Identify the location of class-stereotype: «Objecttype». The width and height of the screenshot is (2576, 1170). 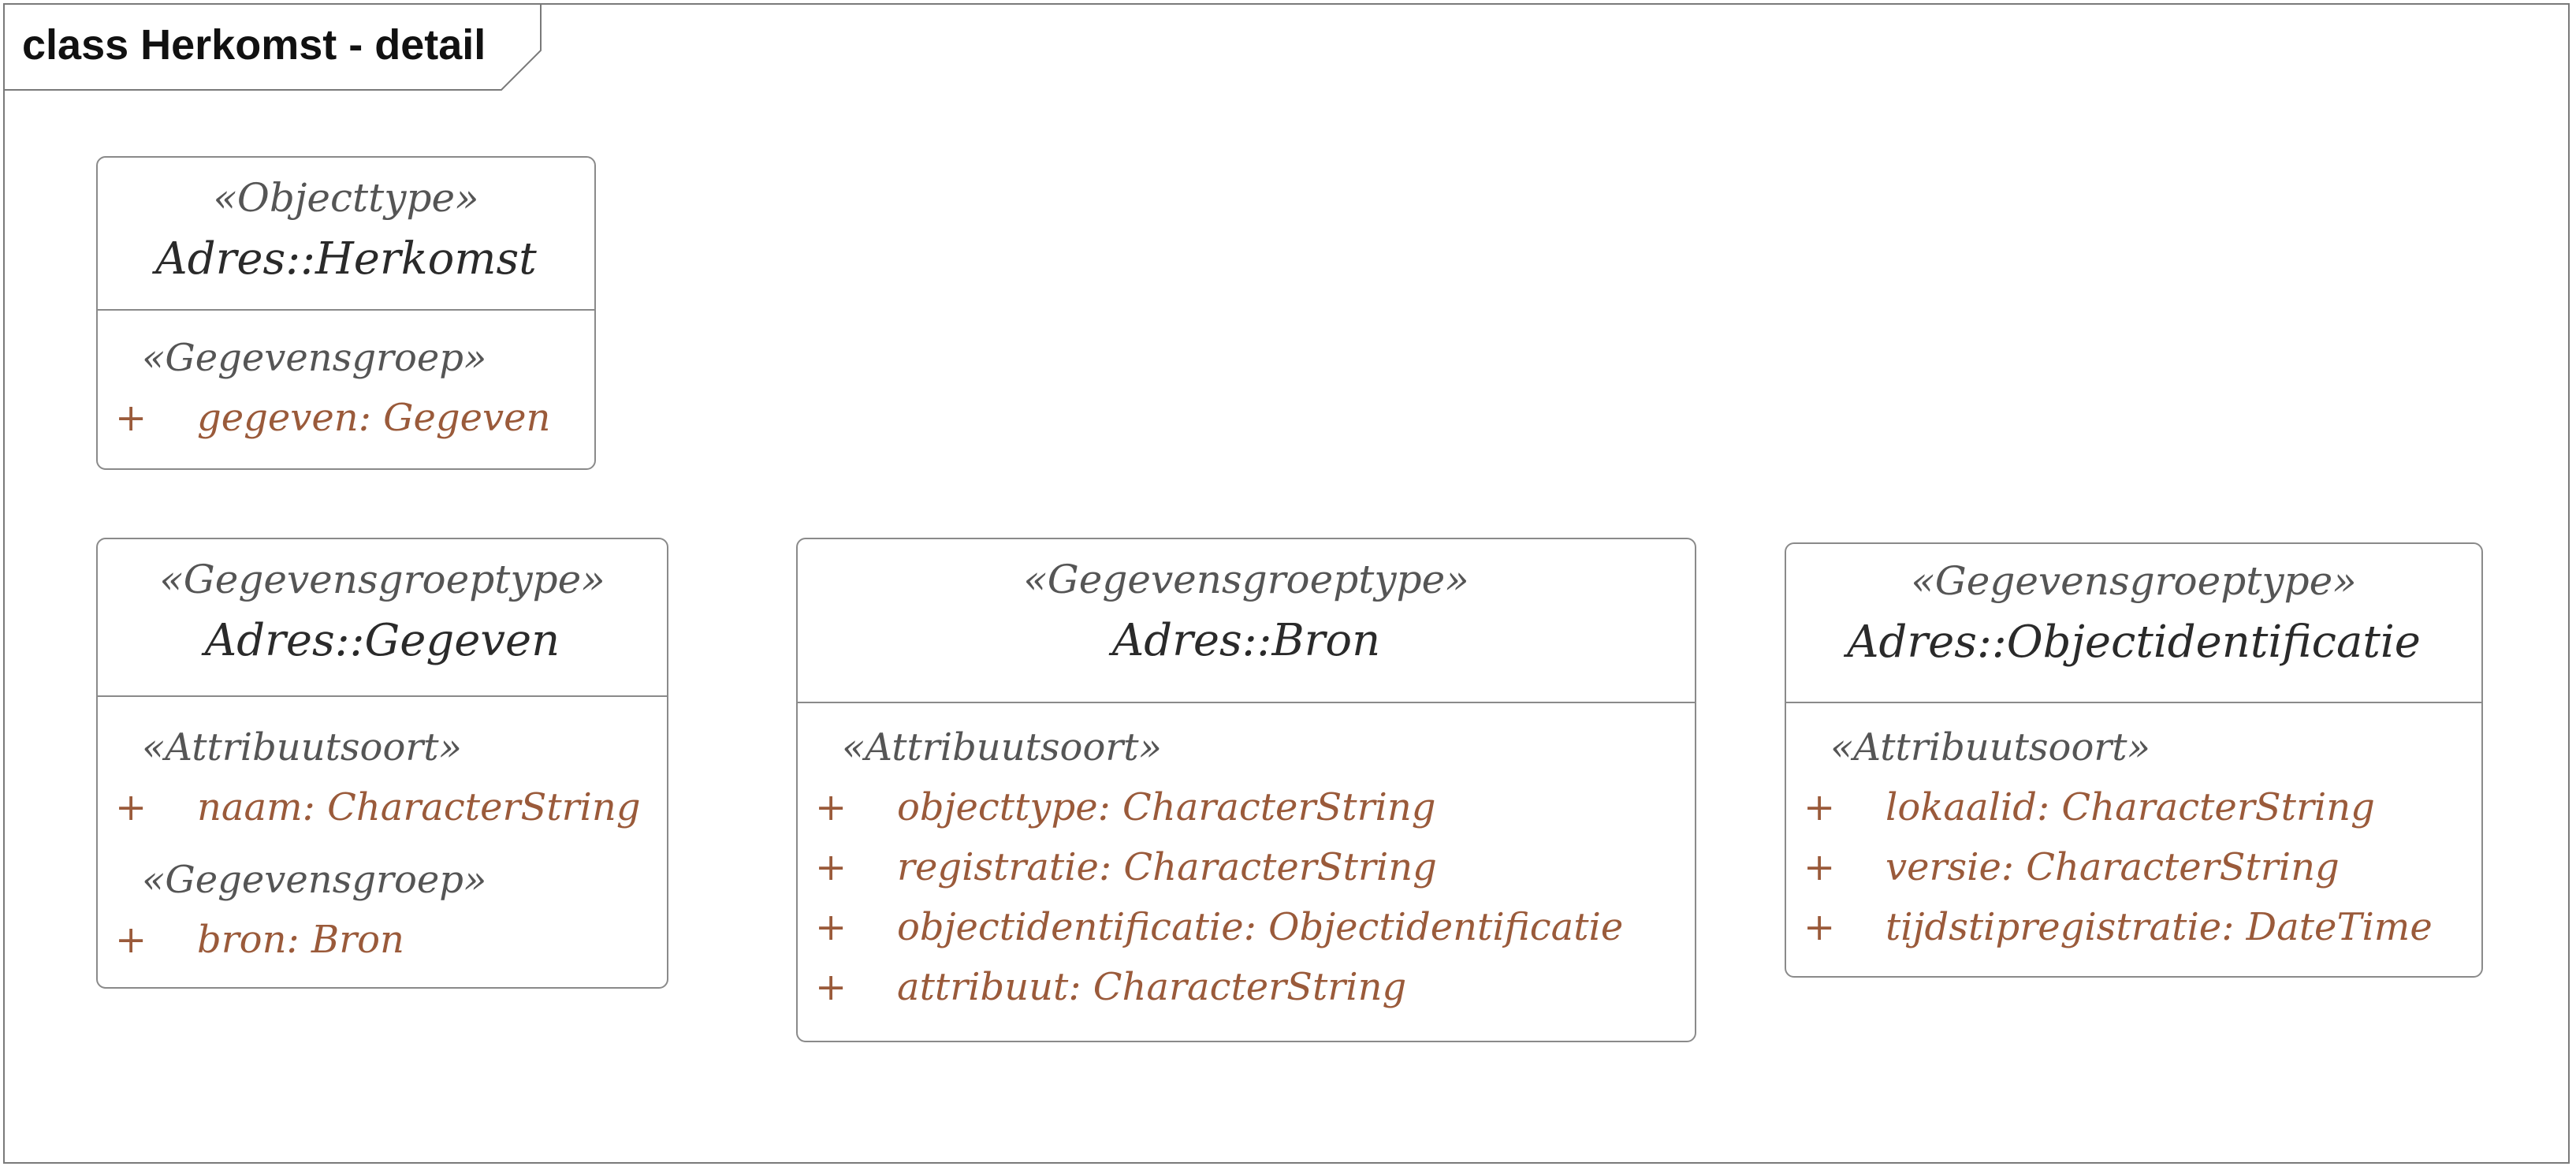
(346, 198).